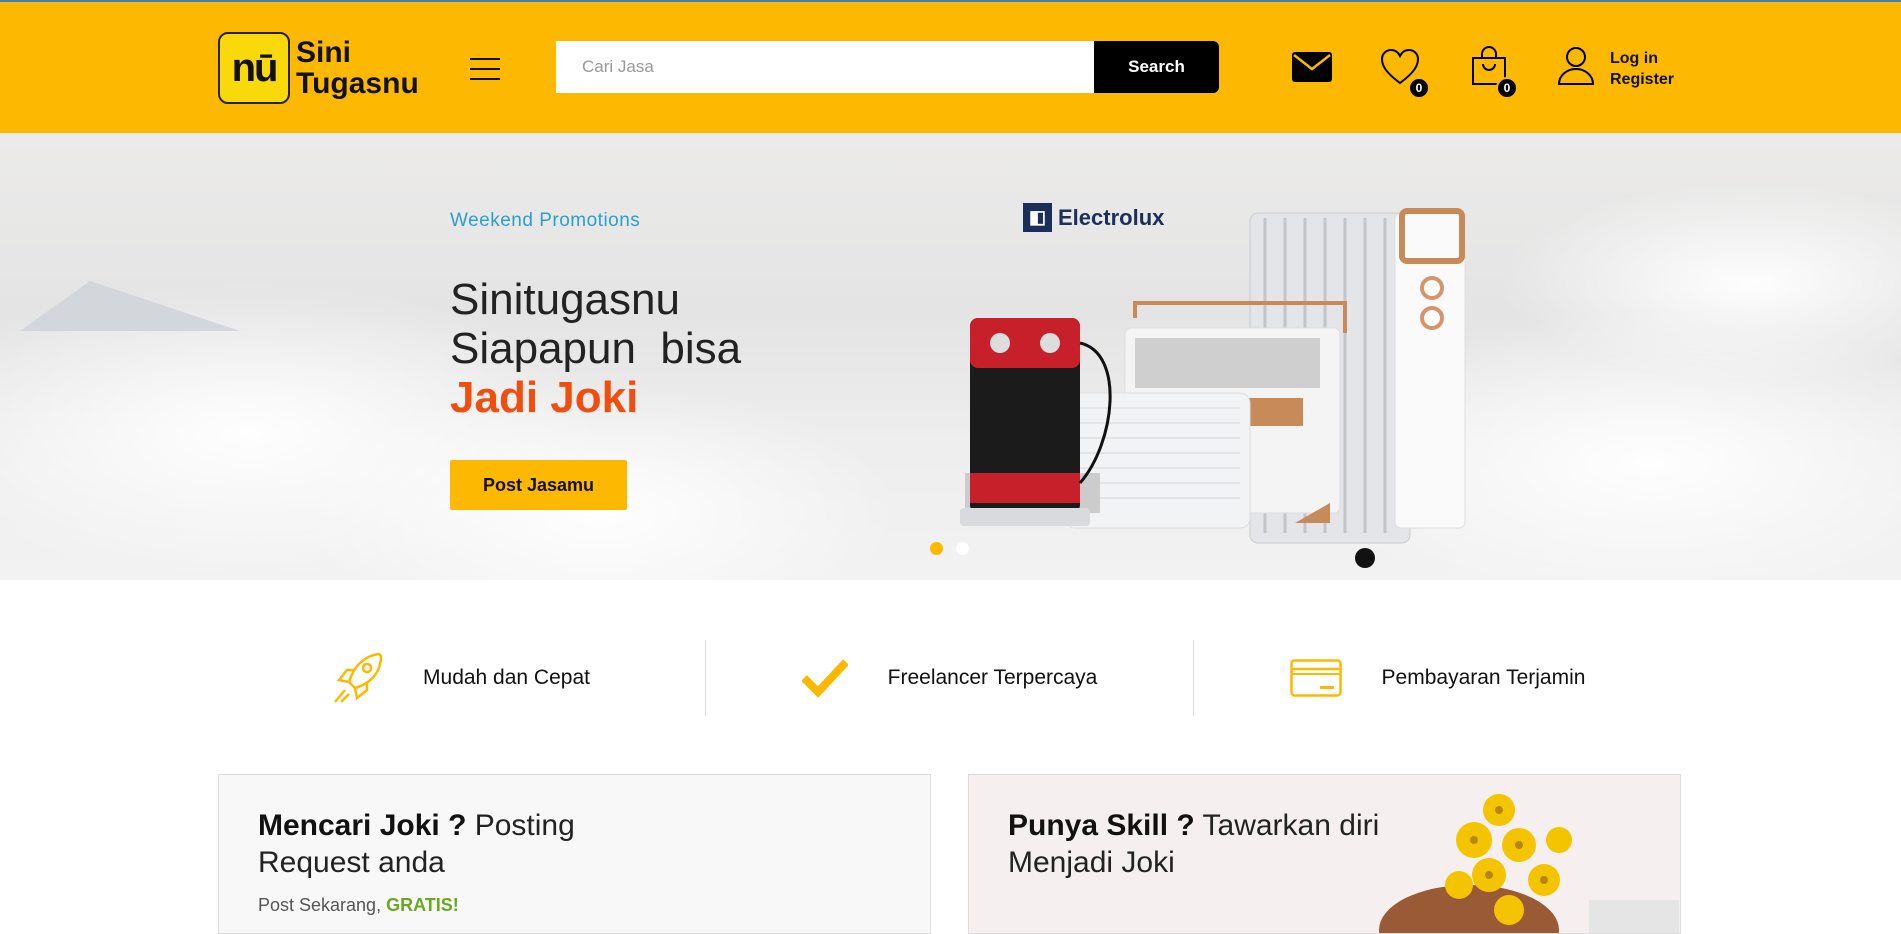  What do you see at coordinates (357, 83) in the screenshot?
I see `logo-line2: Tugasnu` at bounding box center [357, 83].